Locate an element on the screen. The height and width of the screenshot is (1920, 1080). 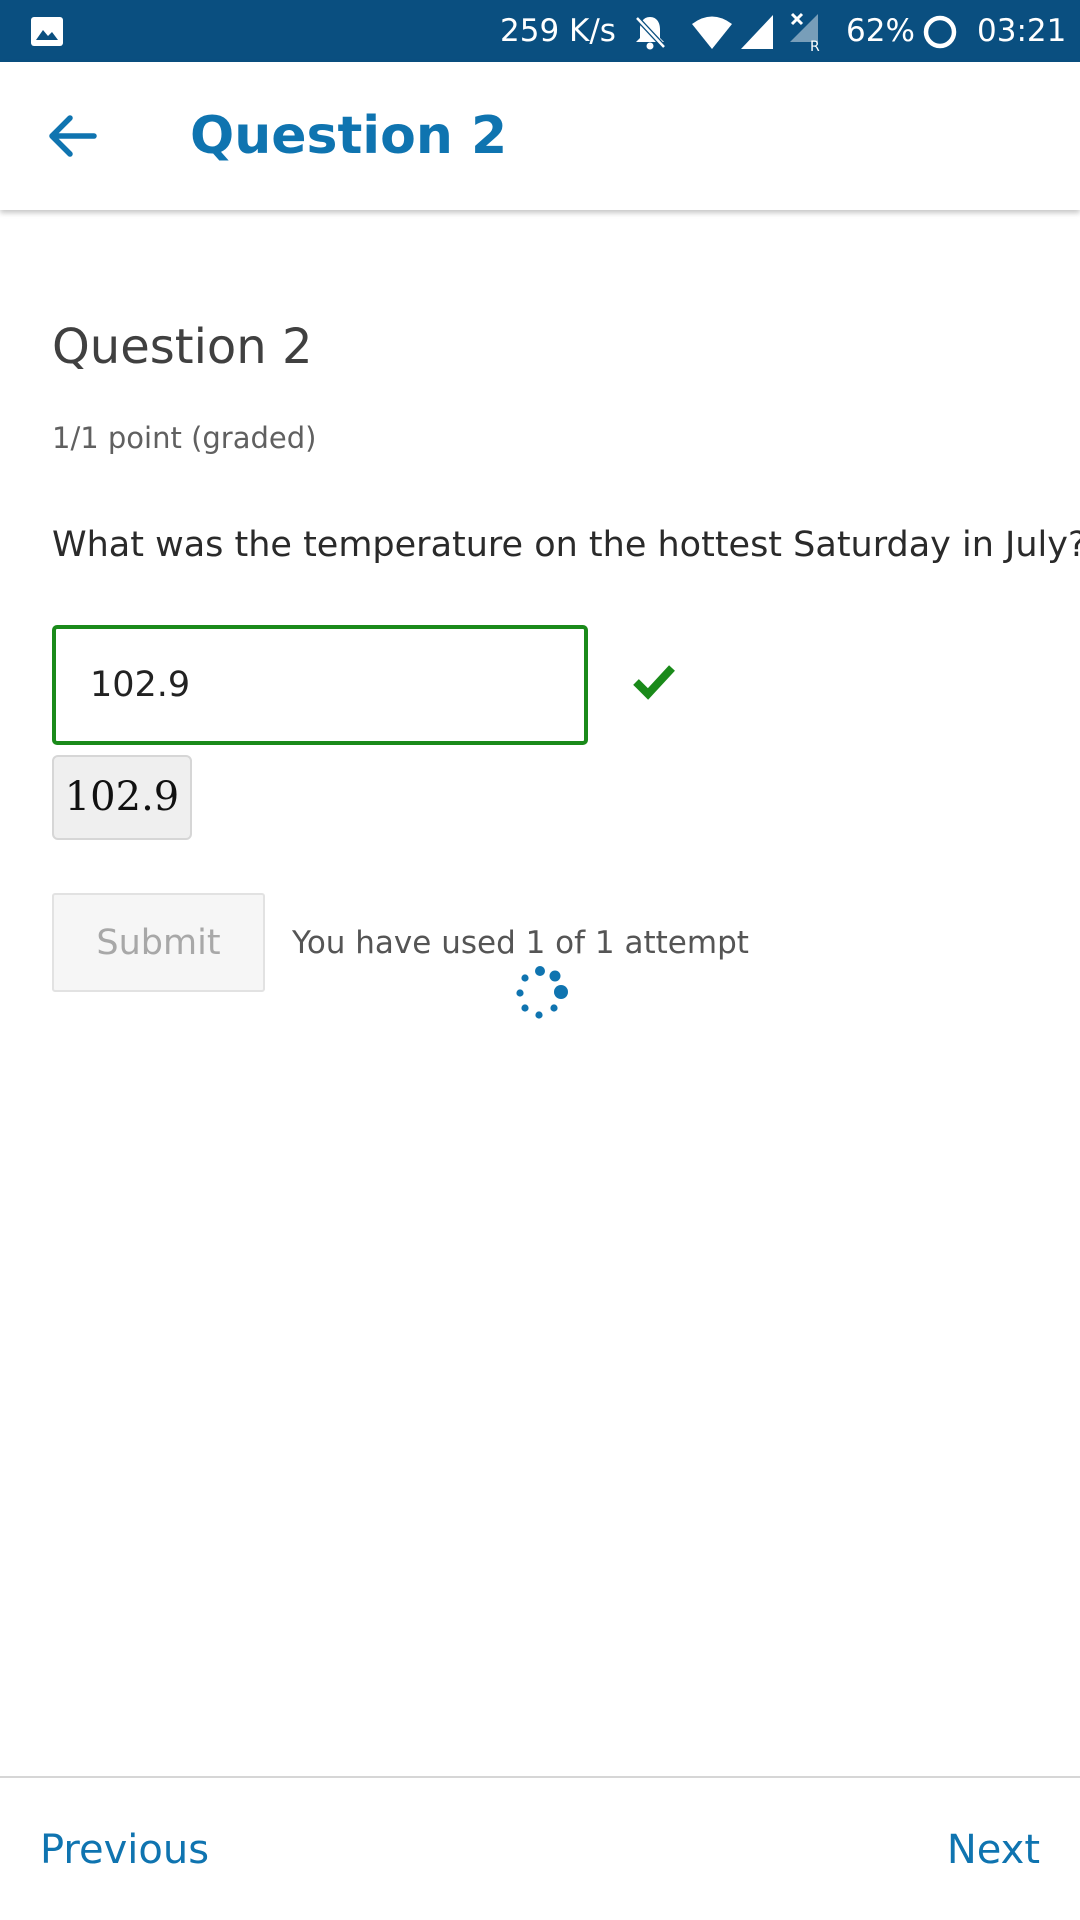
answer-input is located at coordinates (320, 685).